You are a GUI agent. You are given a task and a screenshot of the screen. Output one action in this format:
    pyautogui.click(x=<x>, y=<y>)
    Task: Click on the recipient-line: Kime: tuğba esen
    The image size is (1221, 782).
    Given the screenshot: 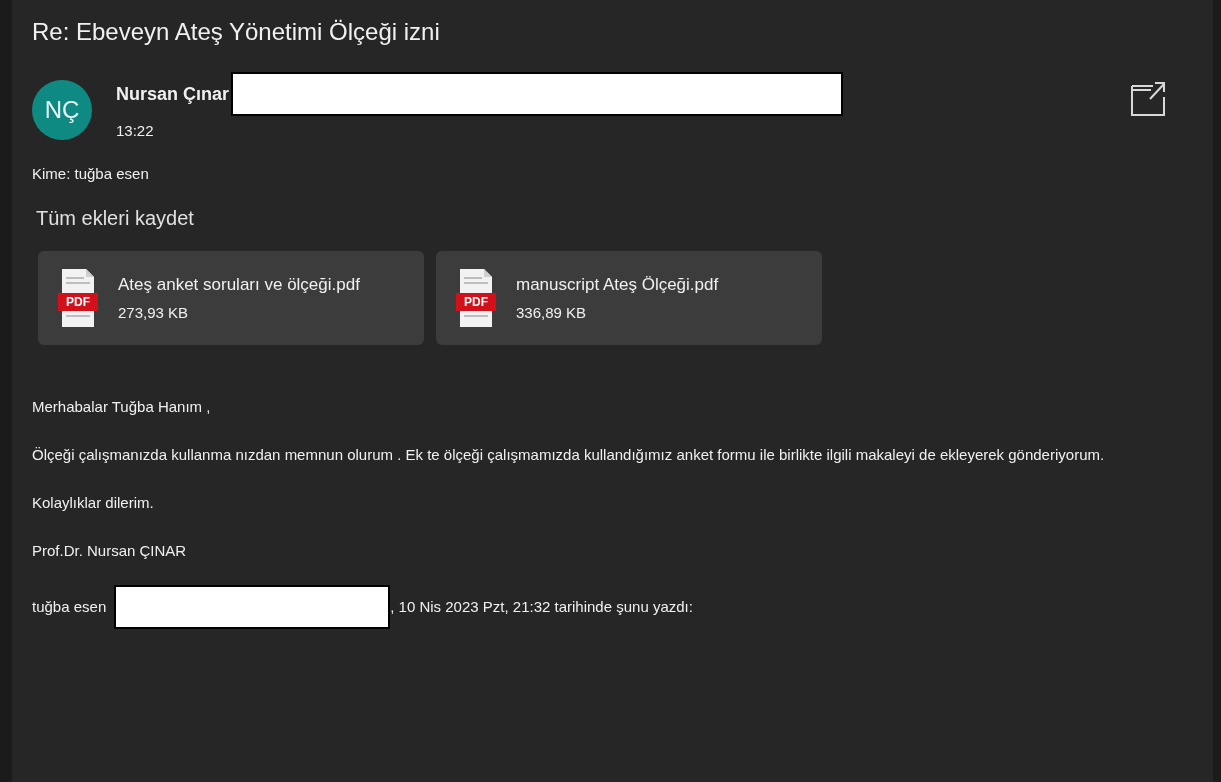 What is the action you would take?
    pyautogui.click(x=91, y=173)
    